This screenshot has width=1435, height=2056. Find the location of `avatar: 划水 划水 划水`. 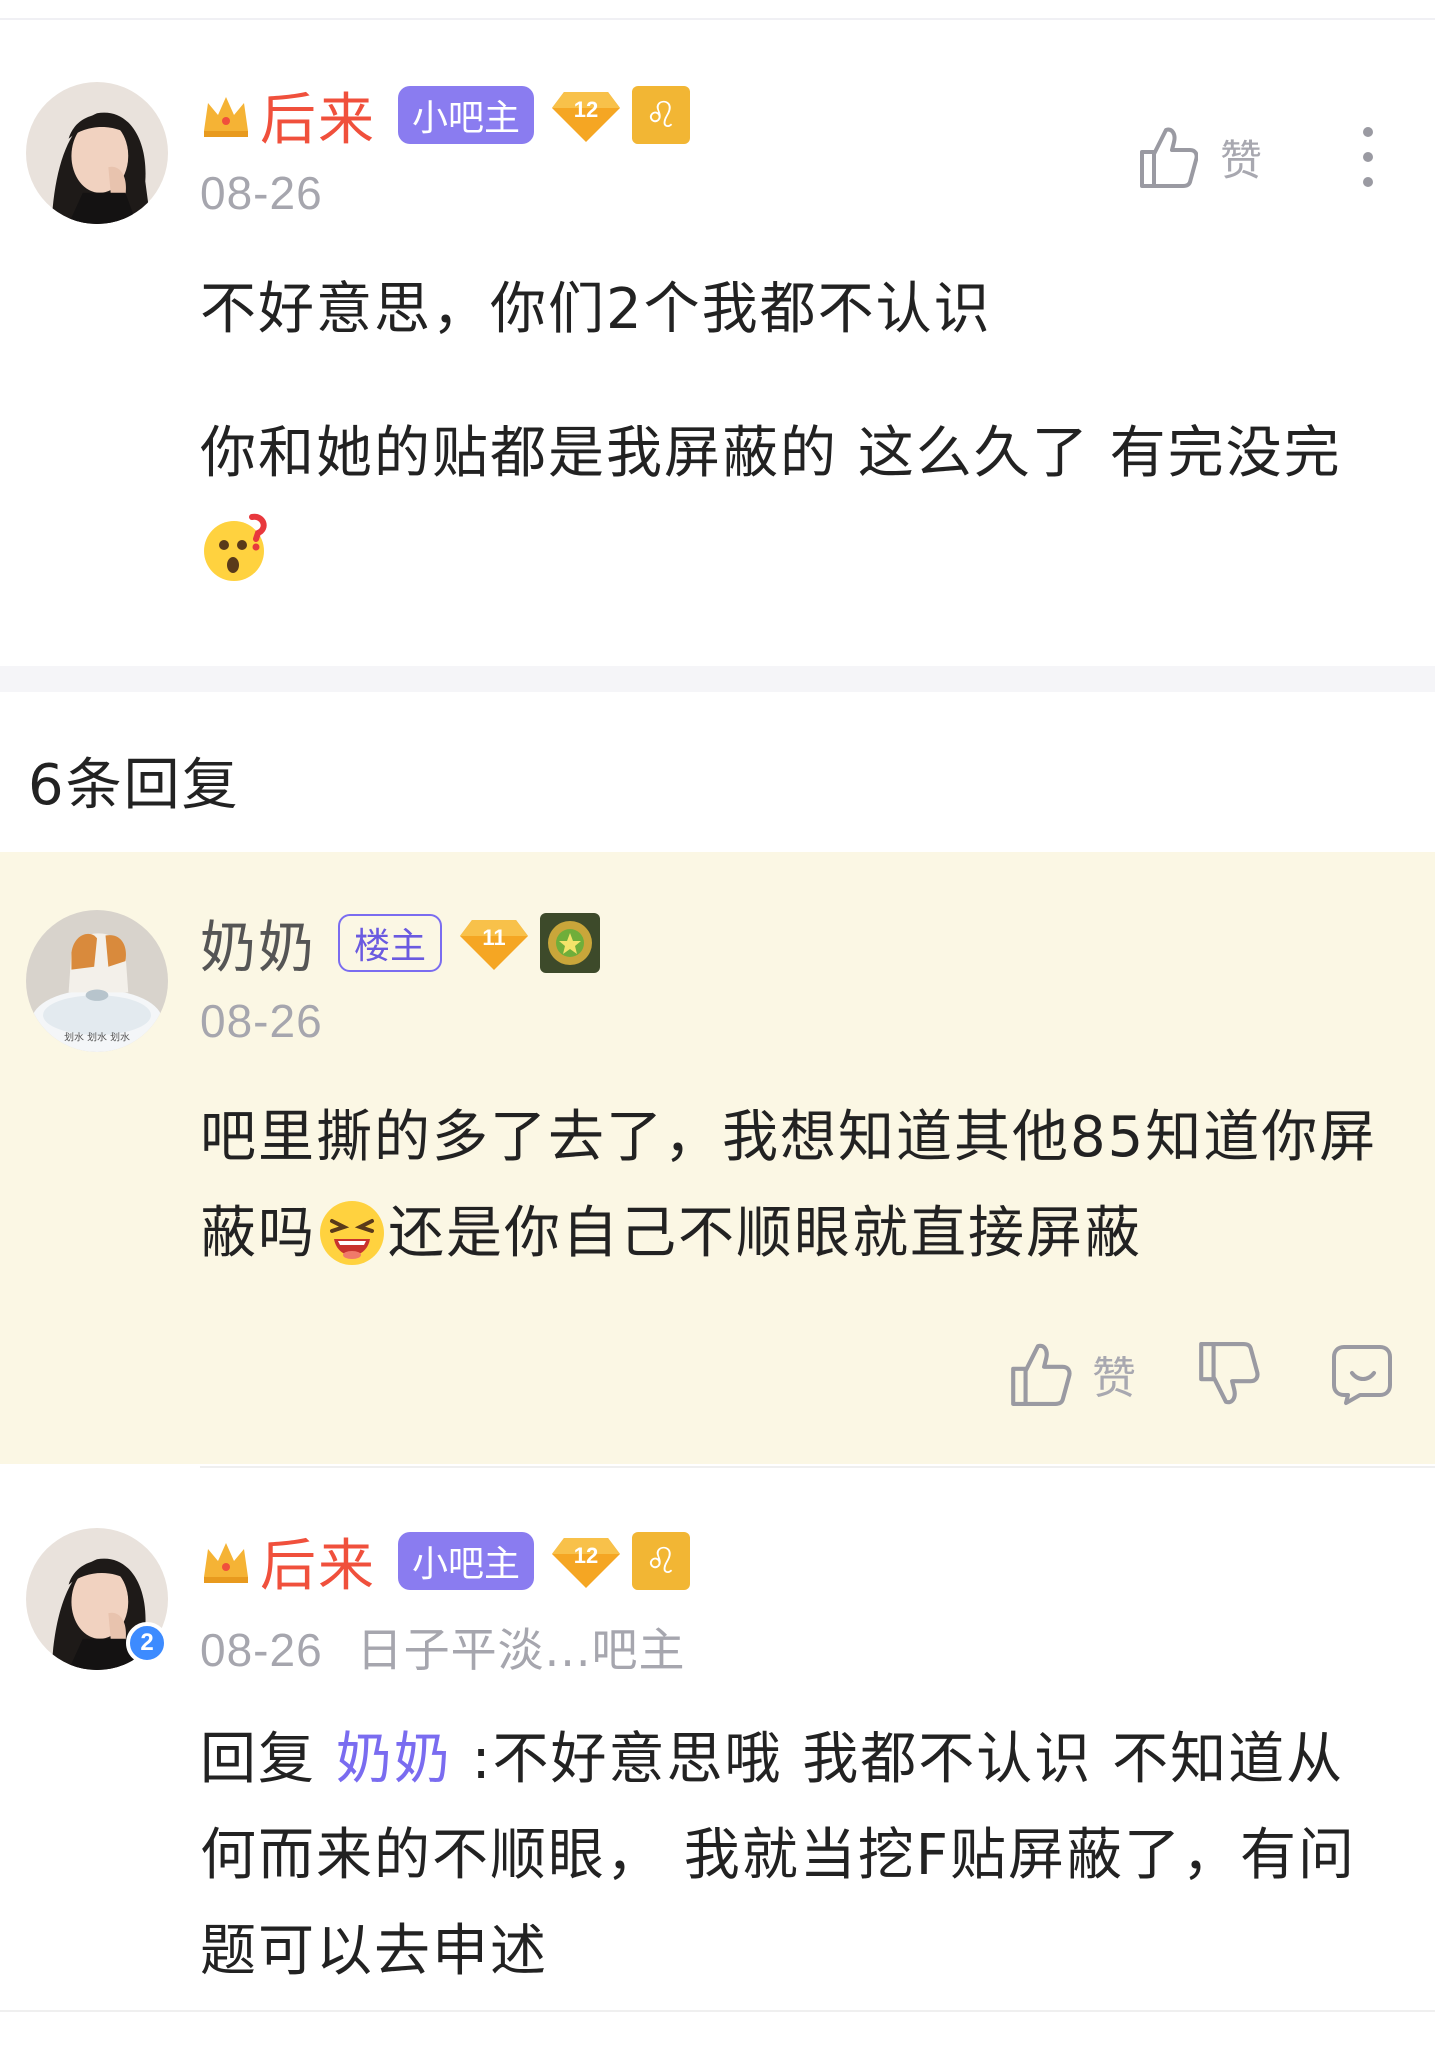

avatar: 划水 划水 划水 is located at coordinates (97, 981).